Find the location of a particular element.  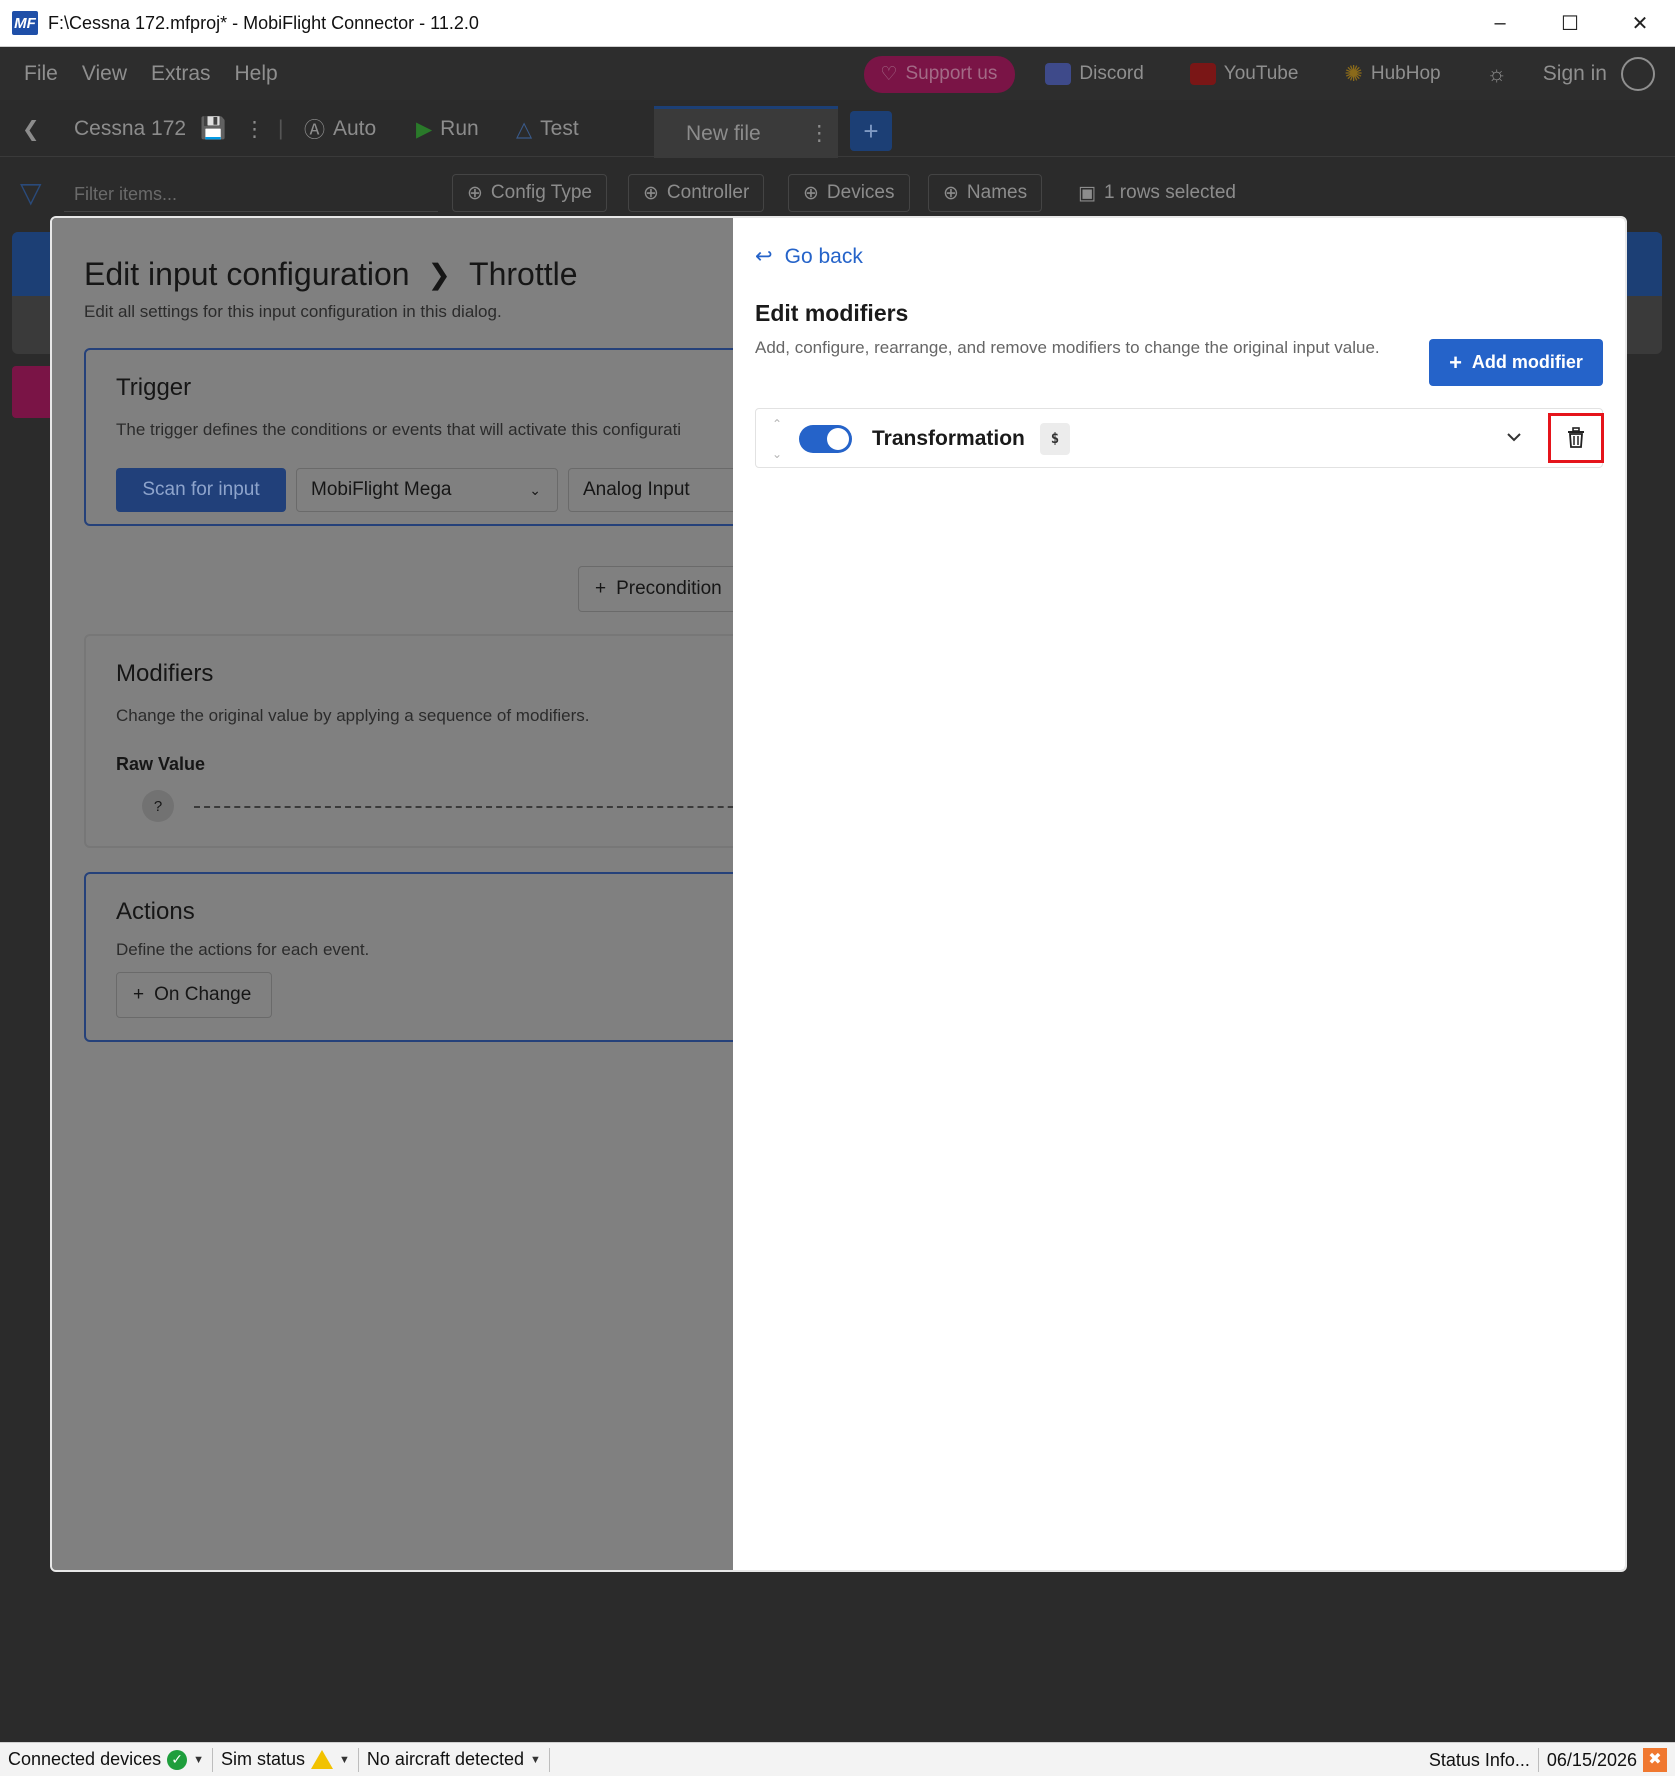

date-display: 06/15/2026 ✖ is located at coordinates (1607, 1760).